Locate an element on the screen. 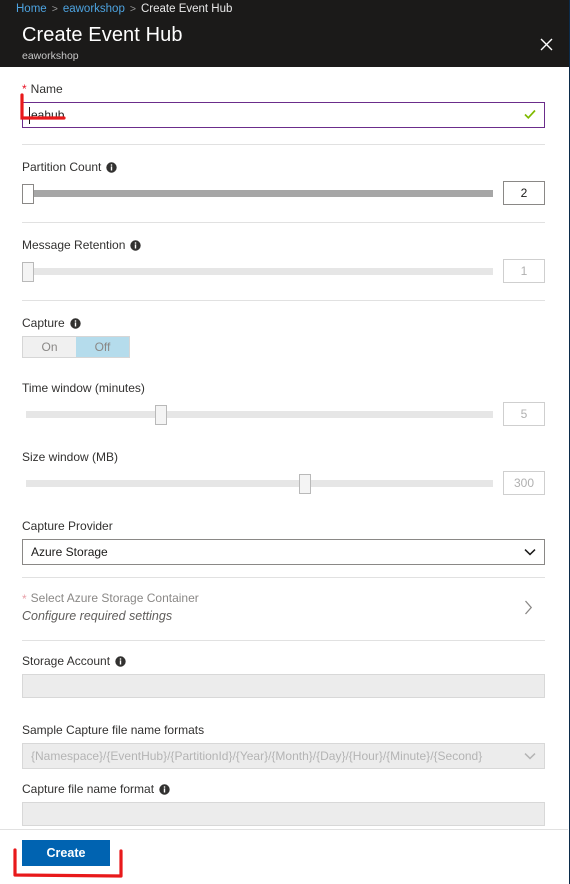  blade-header: Create Event Hub eaworkshop is located at coordinates (284, 42).